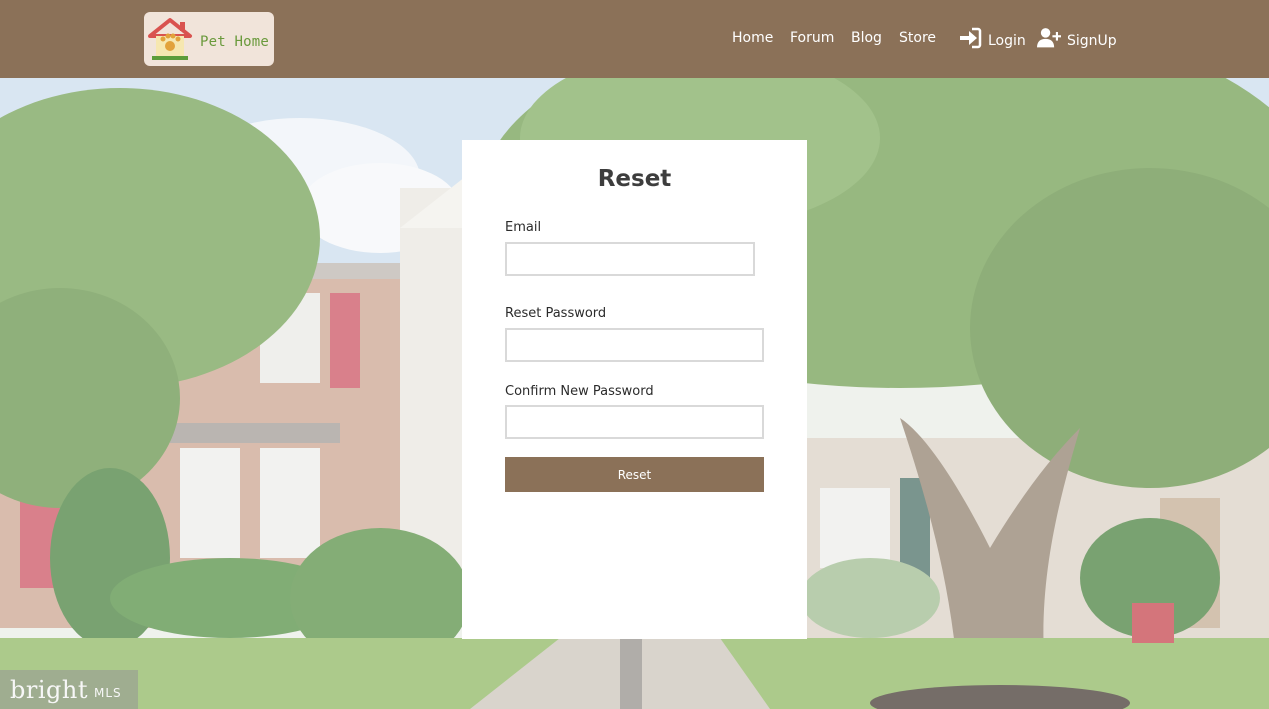 This screenshot has height=709, width=1269. What do you see at coordinates (634, 179) in the screenshot?
I see `form-title: Reset` at bounding box center [634, 179].